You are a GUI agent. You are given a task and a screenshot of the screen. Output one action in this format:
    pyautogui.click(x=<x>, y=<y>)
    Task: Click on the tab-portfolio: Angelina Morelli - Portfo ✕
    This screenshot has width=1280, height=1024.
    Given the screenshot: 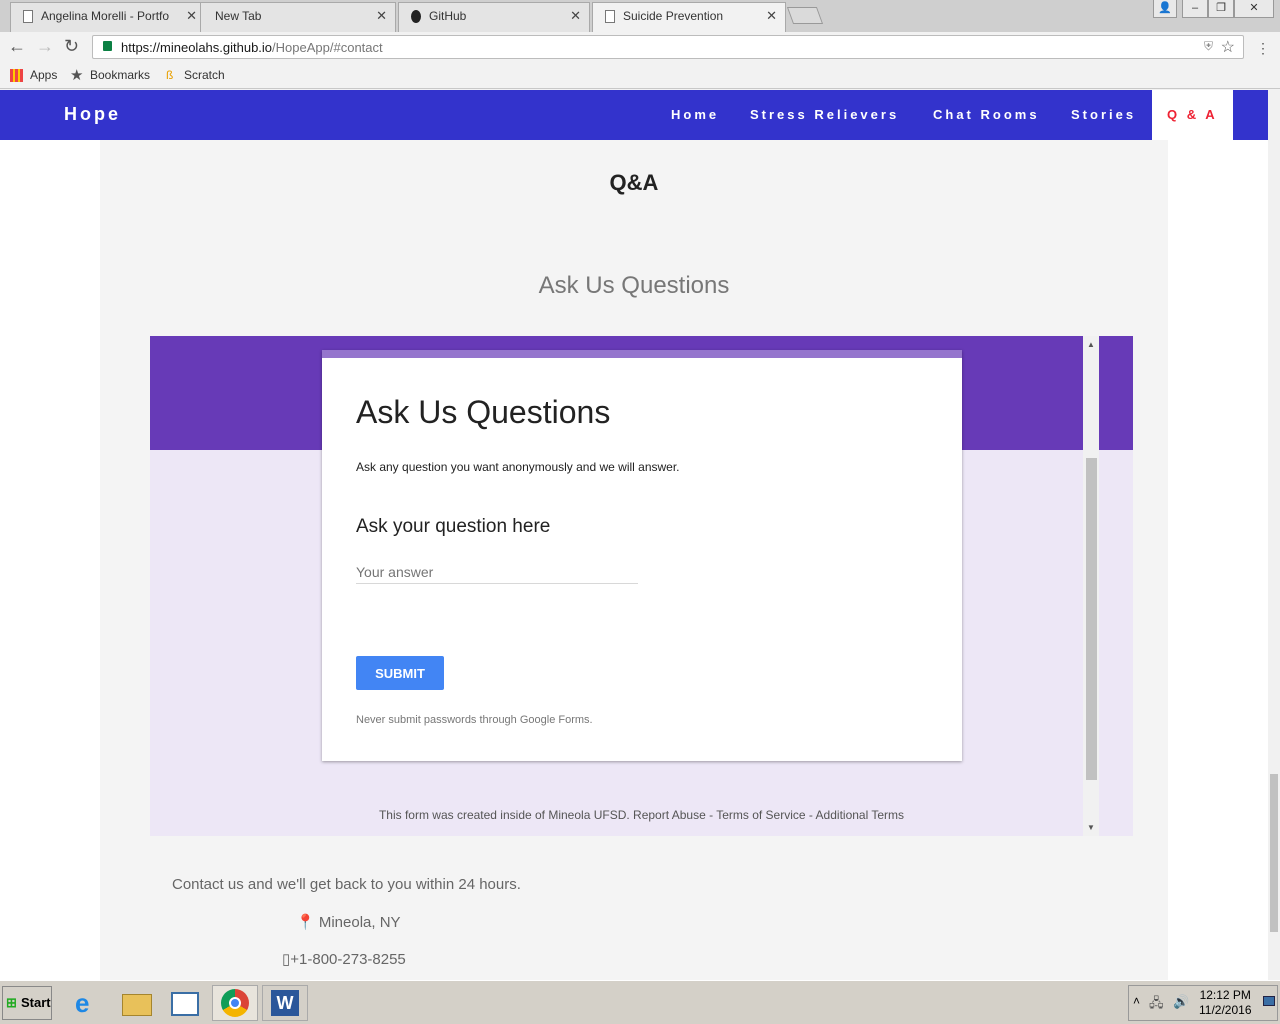 What is the action you would take?
    pyautogui.click(x=108, y=17)
    